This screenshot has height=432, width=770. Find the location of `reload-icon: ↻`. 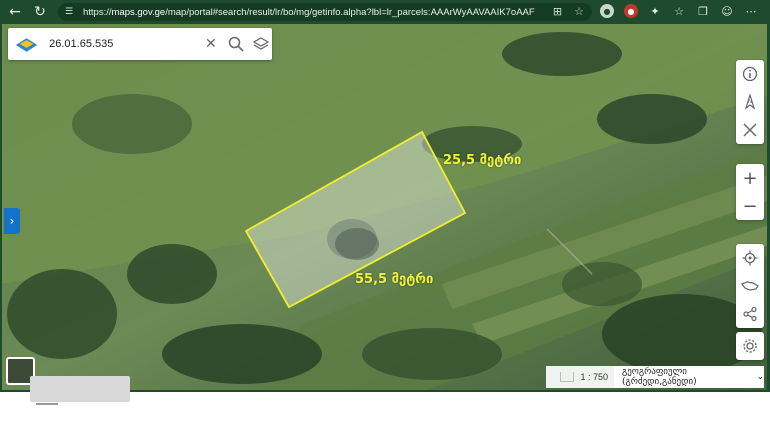

reload-icon: ↻ is located at coordinates (40, 12).